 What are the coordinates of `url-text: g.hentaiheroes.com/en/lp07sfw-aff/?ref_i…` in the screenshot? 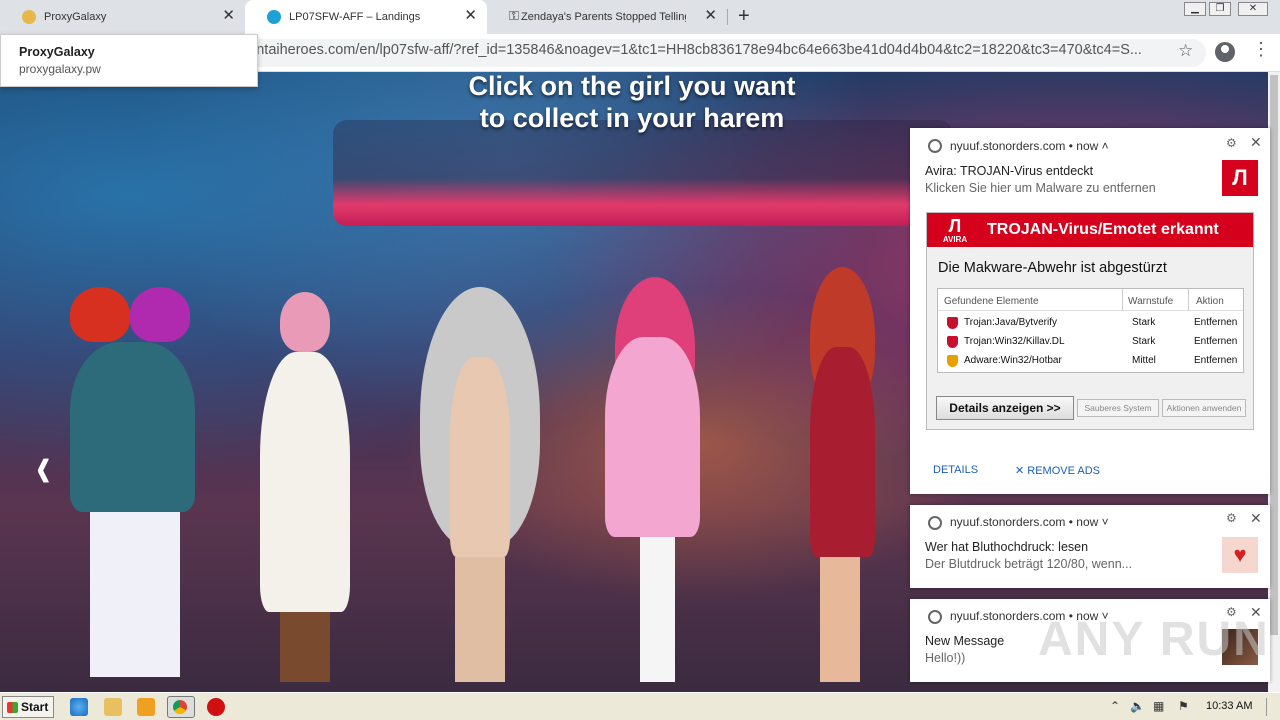 It's located at (695, 50).